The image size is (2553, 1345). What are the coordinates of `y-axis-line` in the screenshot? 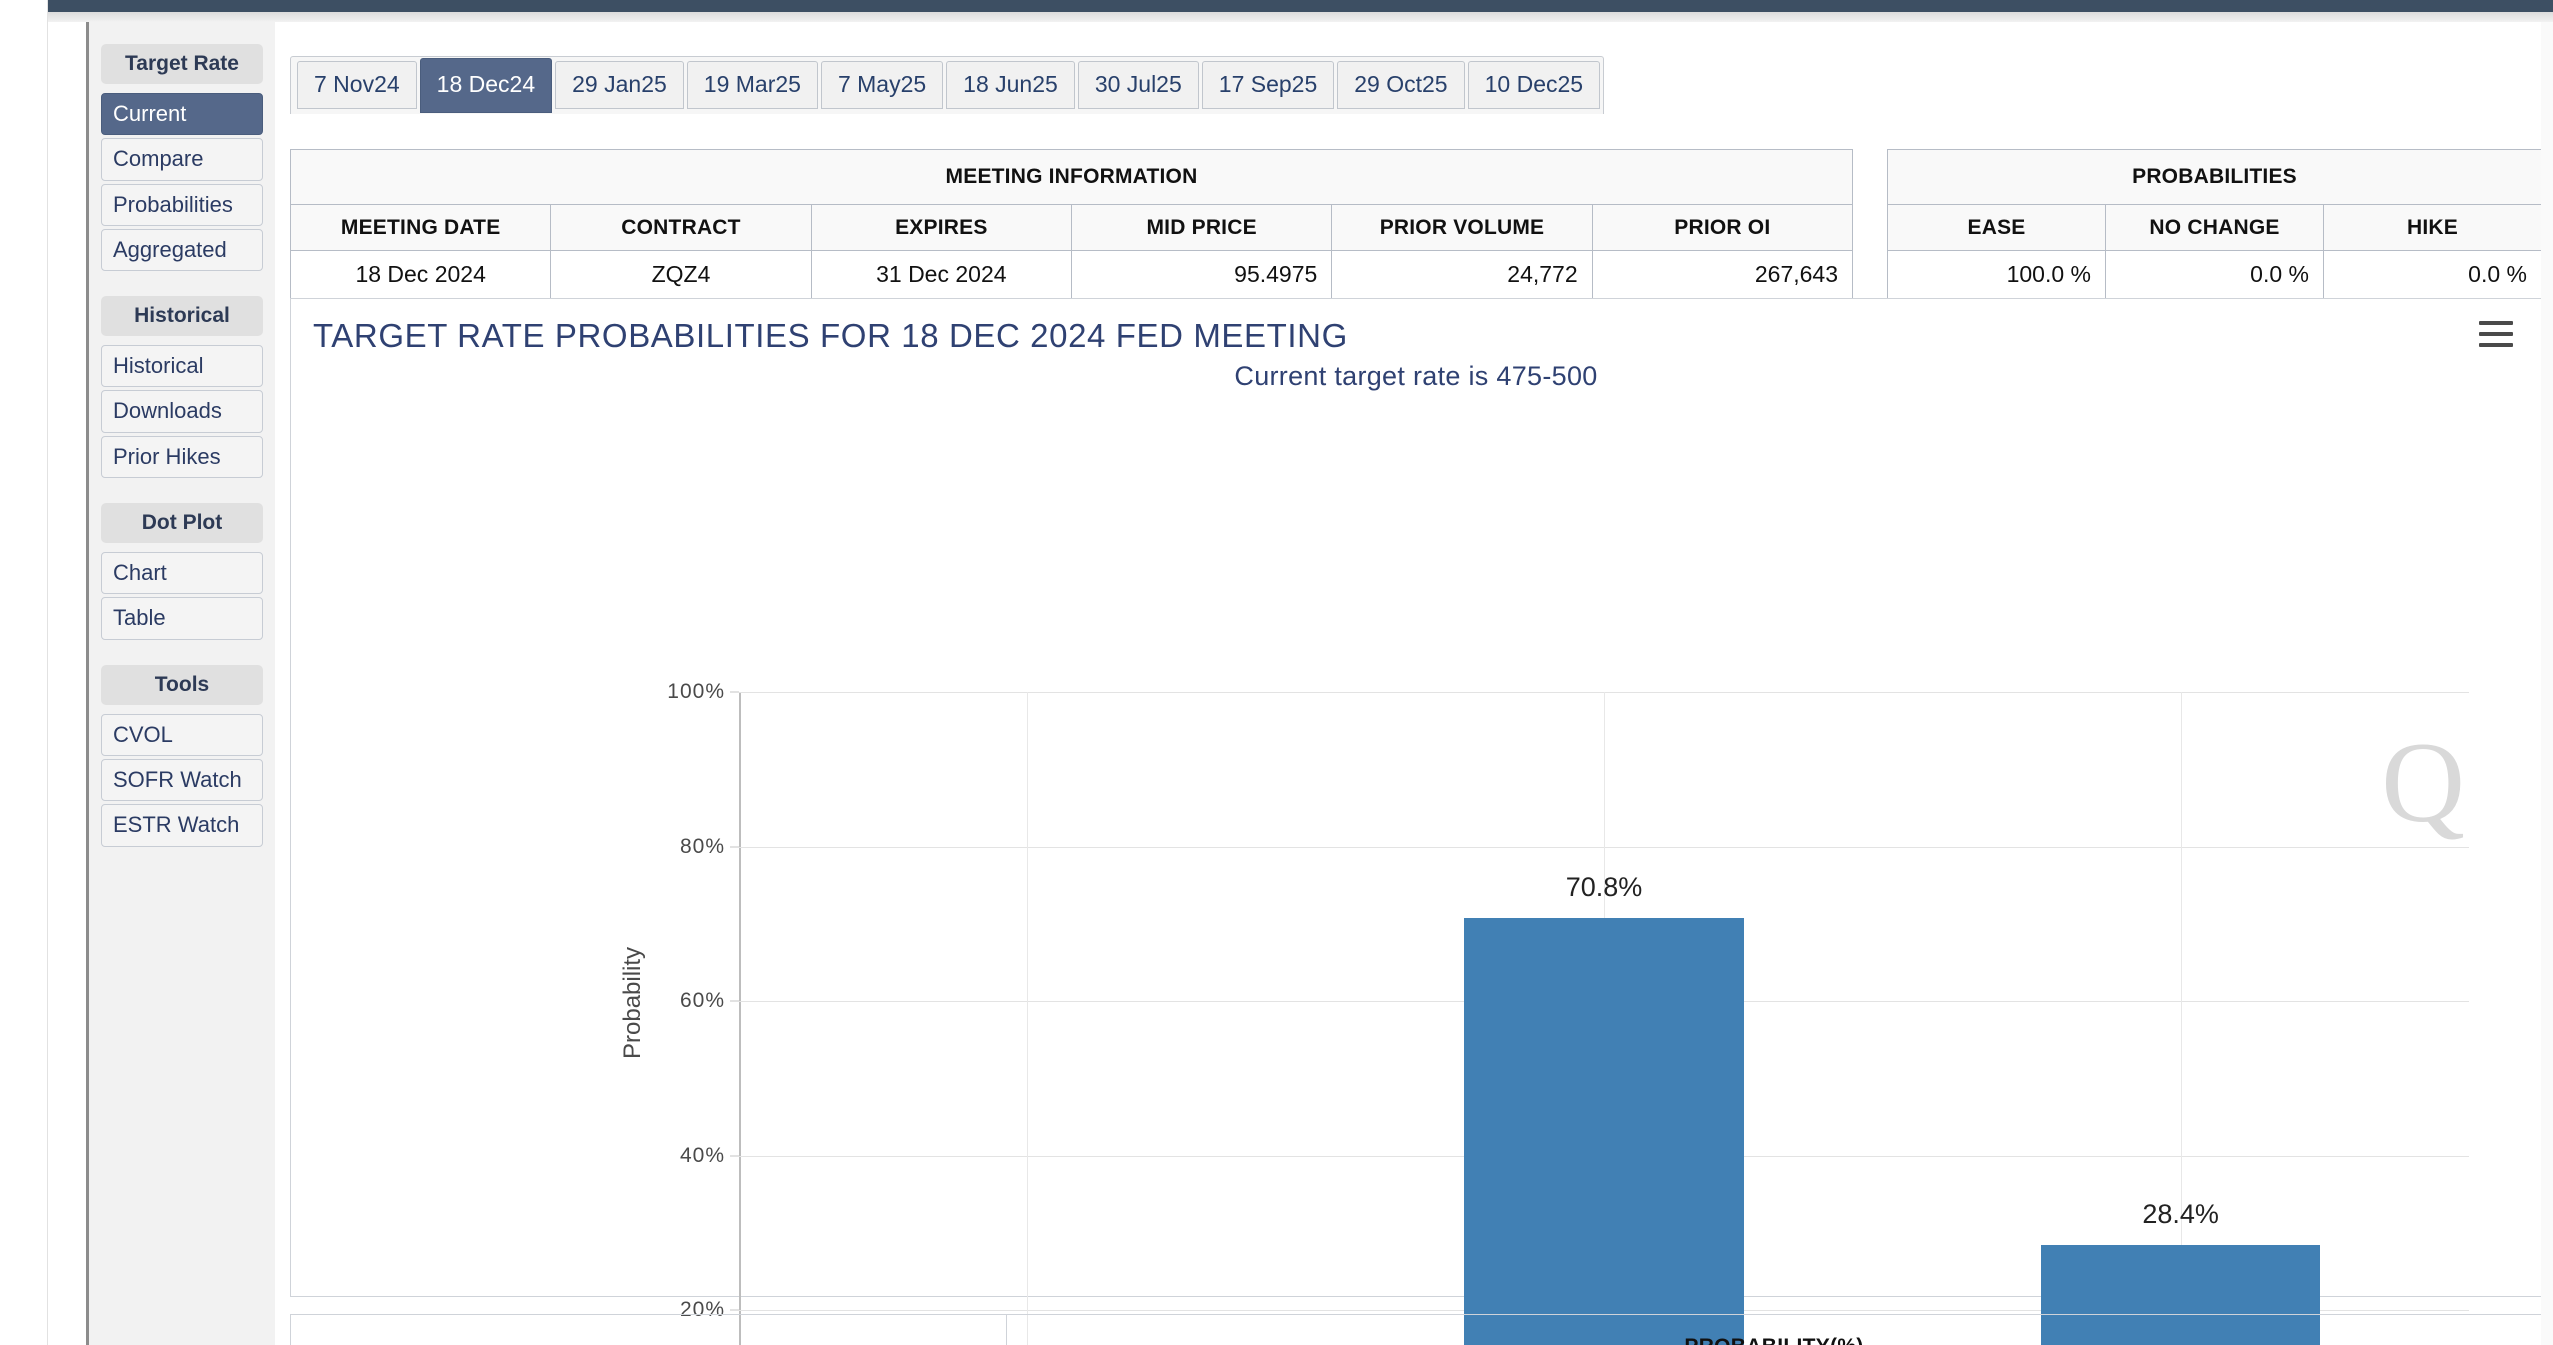 It's located at (740, 1018).